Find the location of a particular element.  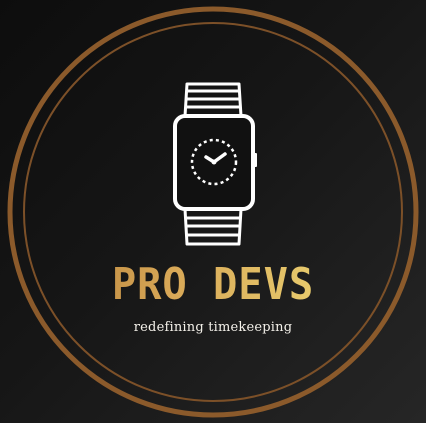

smartwatch-icon is located at coordinates (215, 164).